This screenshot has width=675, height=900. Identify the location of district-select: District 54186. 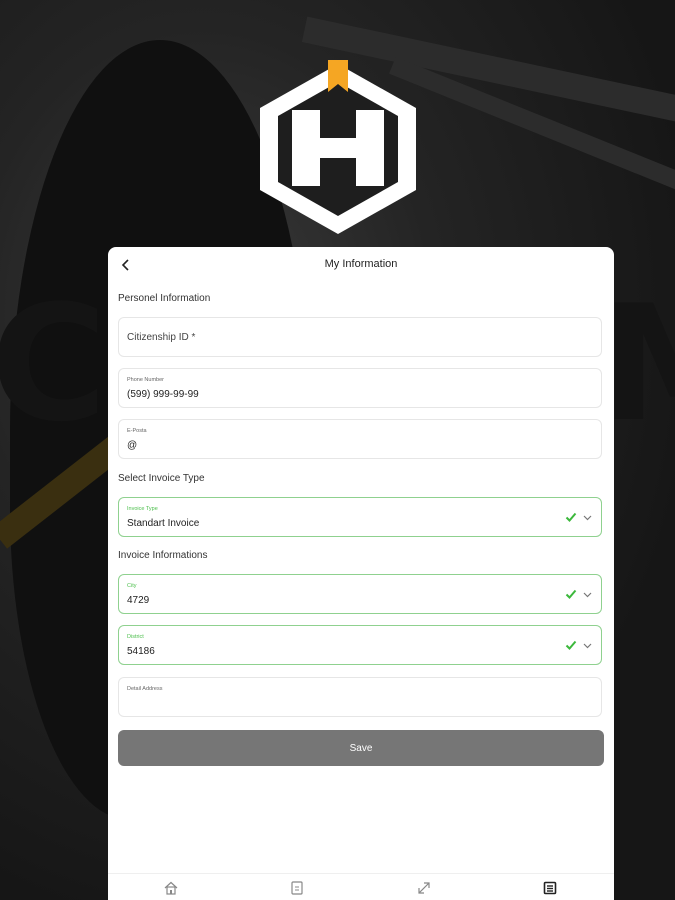
(360, 645).